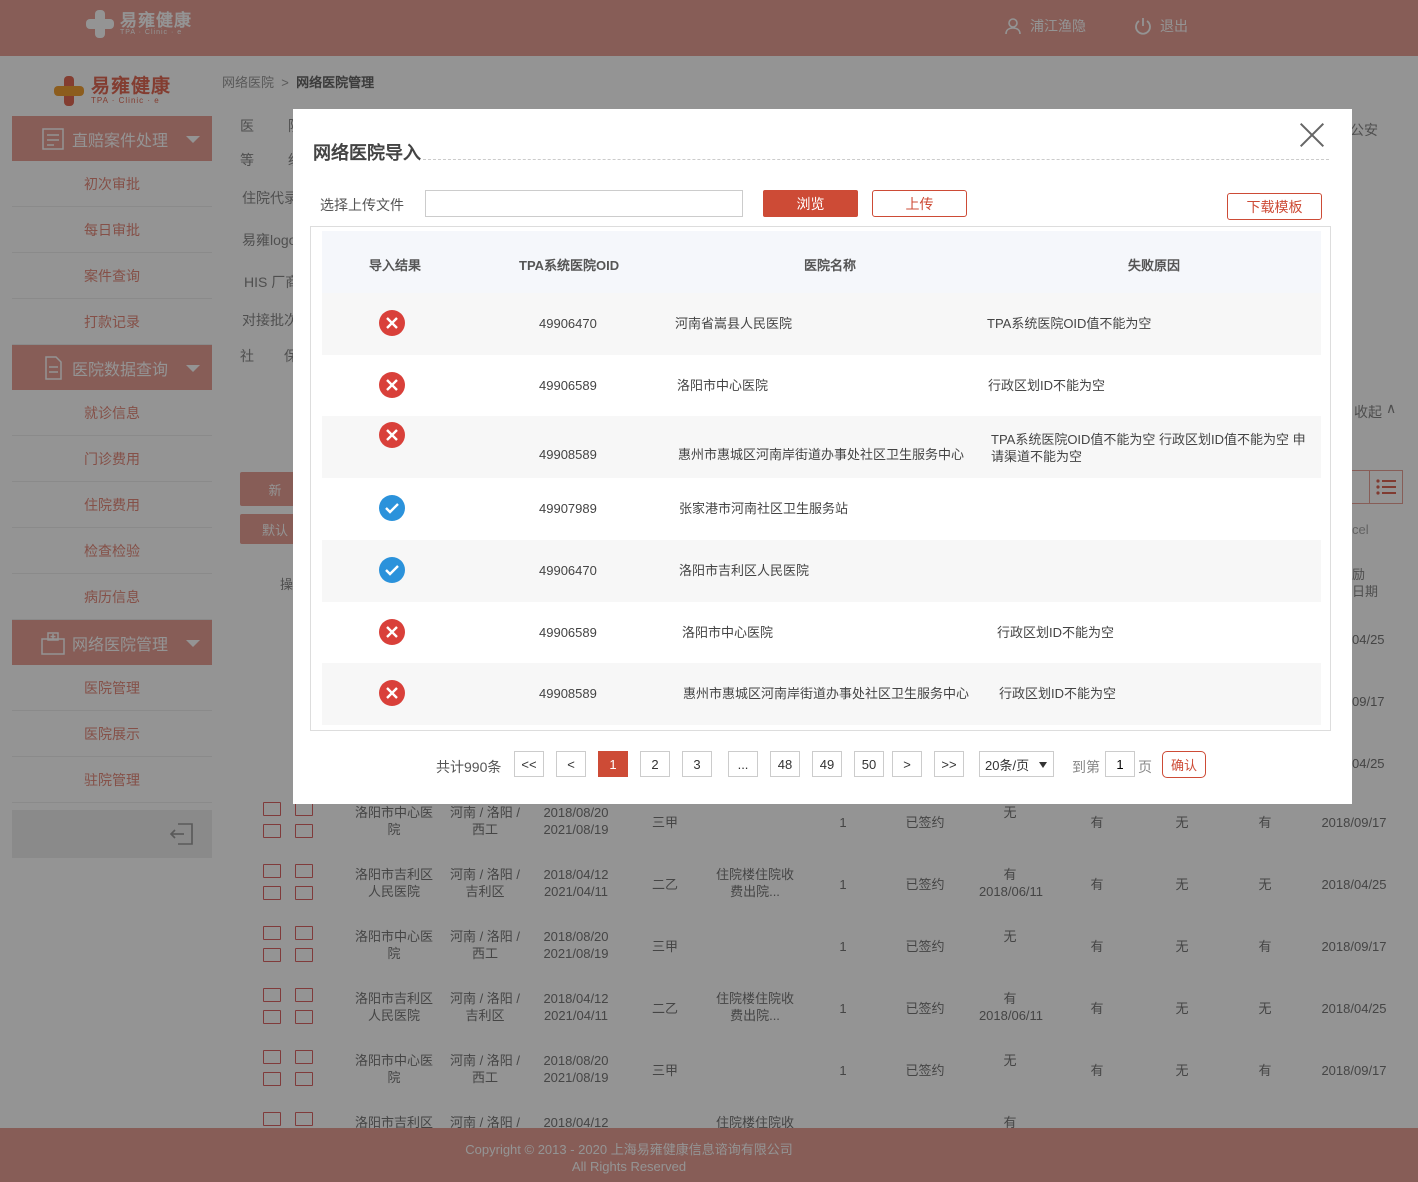 The height and width of the screenshot is (1182, 1418). I want to click on title-divider, so click(876, 159).